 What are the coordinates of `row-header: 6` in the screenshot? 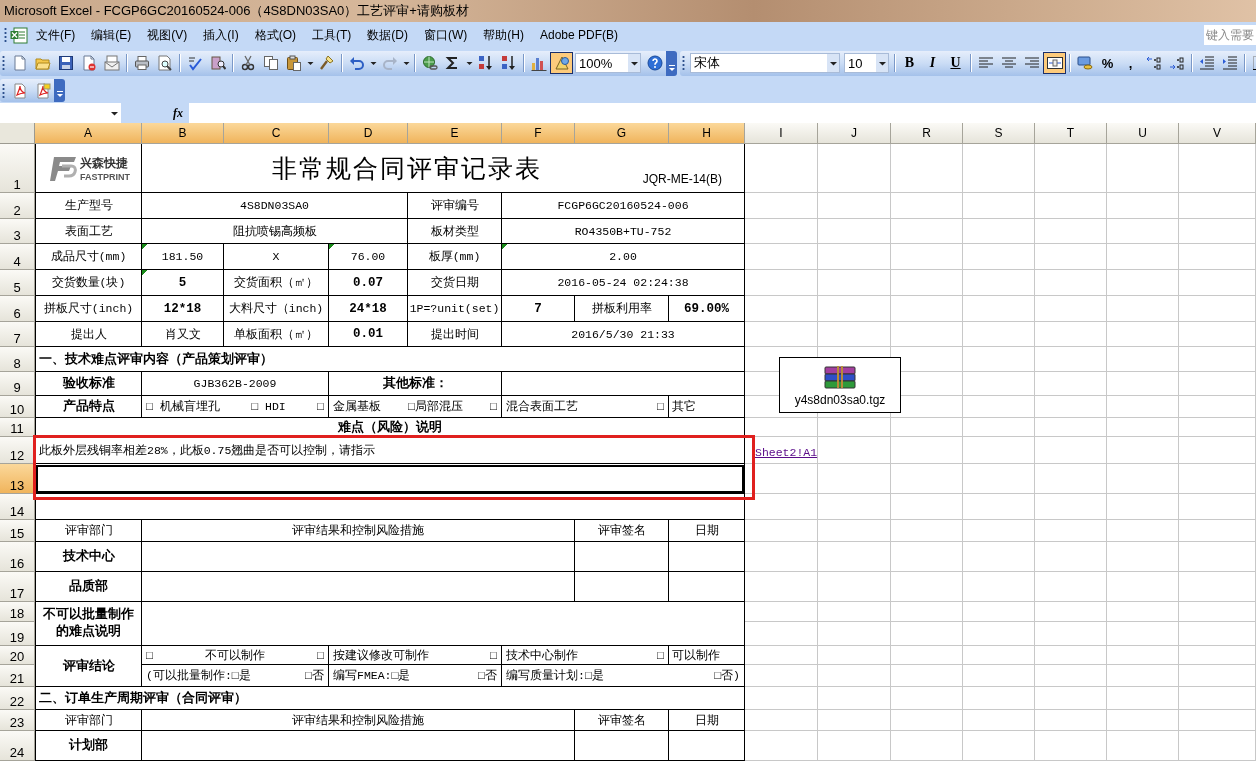 It's located at (17, 309).